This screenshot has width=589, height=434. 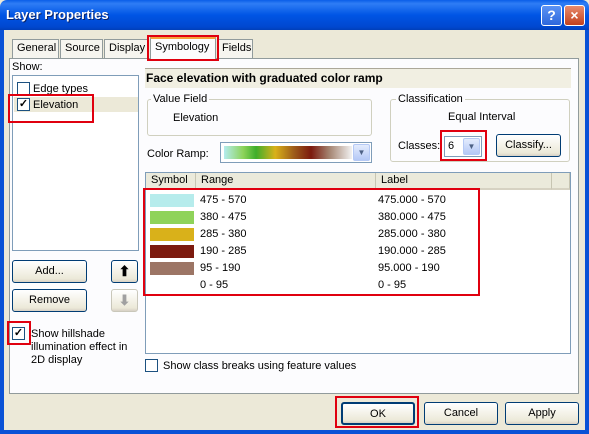 What do you see at coordinates (223, 217) in the screenshot?
I see `range-cell: 380 - 475` at bounding box center [223, 217].